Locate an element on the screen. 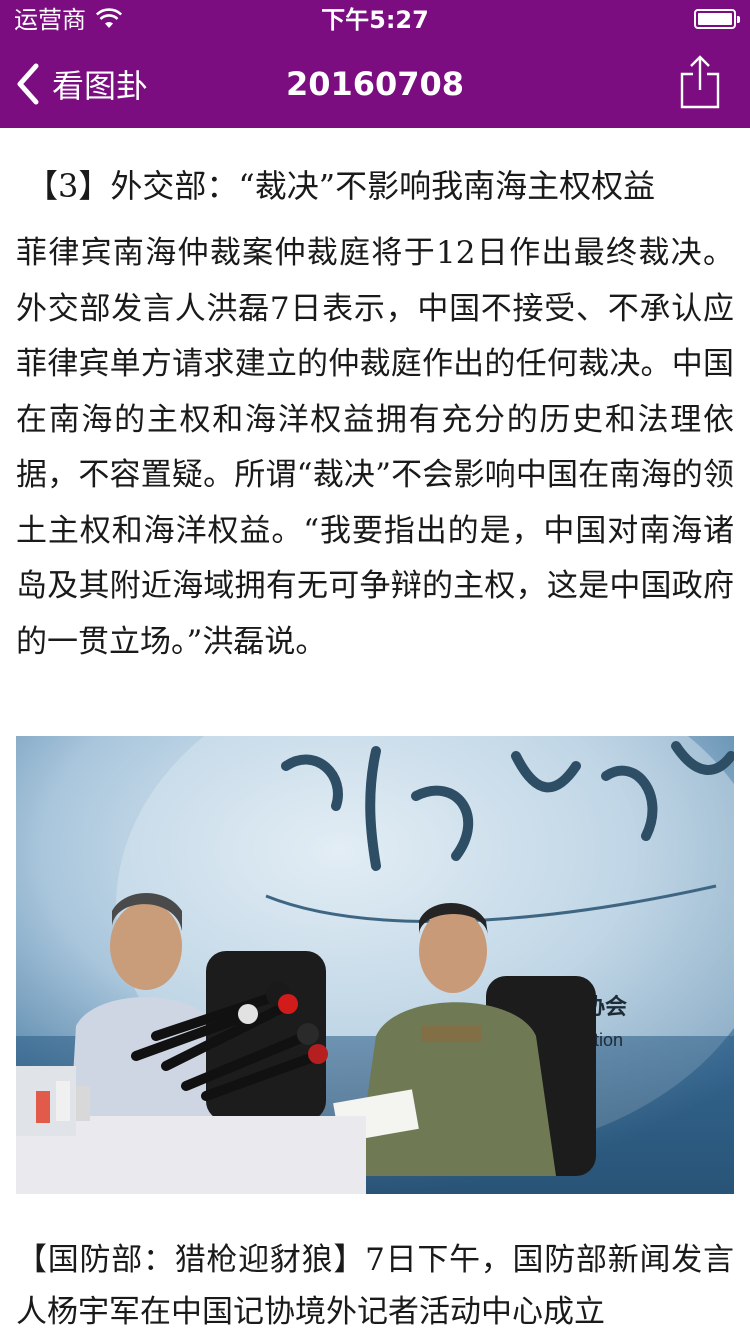 The height and width of the screenshot is (1338, 750). status-time: 下午5:27 is located at coordinates (375, 20).